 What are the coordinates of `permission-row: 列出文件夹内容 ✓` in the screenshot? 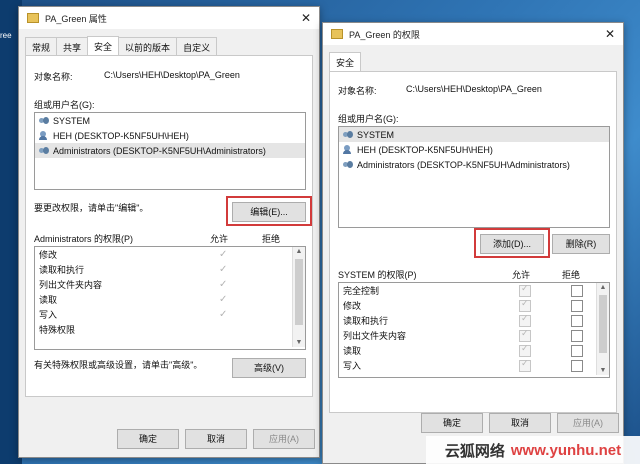 It's located at (170, 284).